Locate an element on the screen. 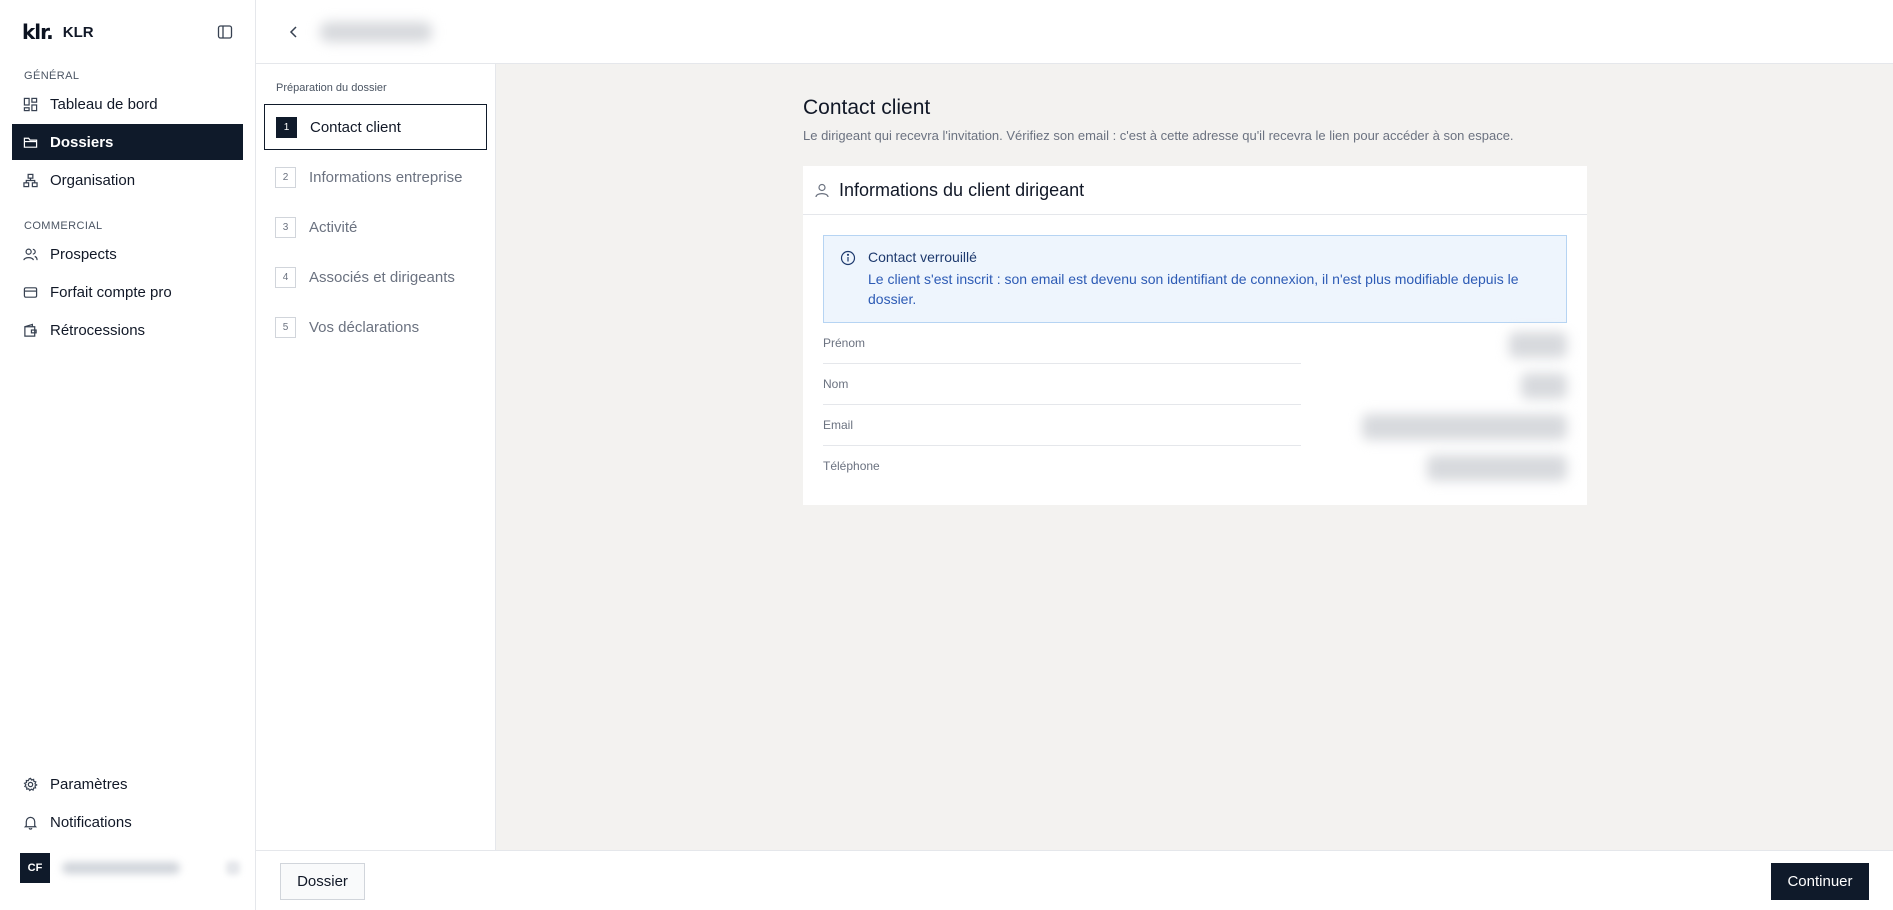  folder-icon is located at coordinates (30, 142).